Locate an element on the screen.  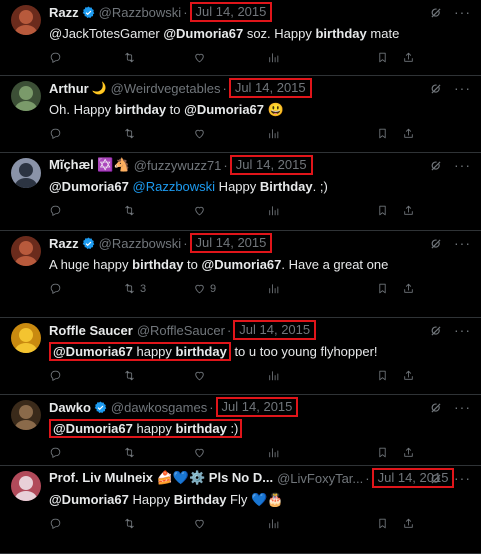
display-name: Dawko is located at coordinates (70, 407).